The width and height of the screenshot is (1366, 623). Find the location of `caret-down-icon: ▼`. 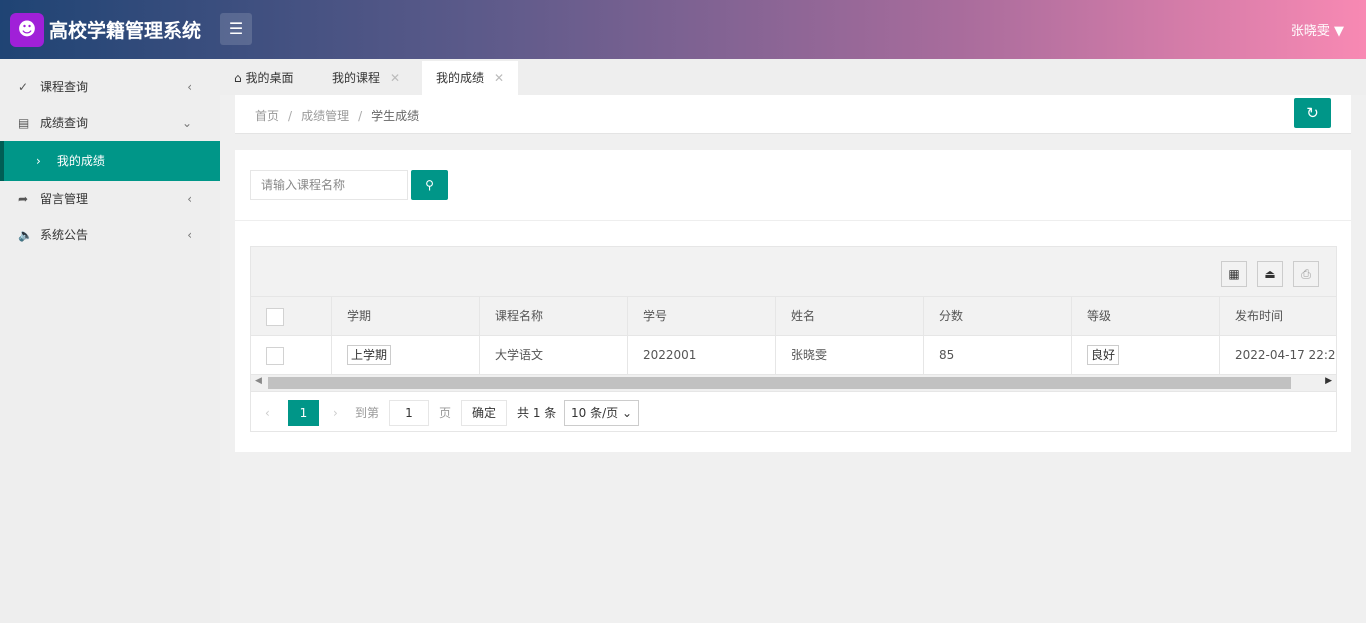

caret-down-icon: ▼ is located at coordinates (1339, 31).